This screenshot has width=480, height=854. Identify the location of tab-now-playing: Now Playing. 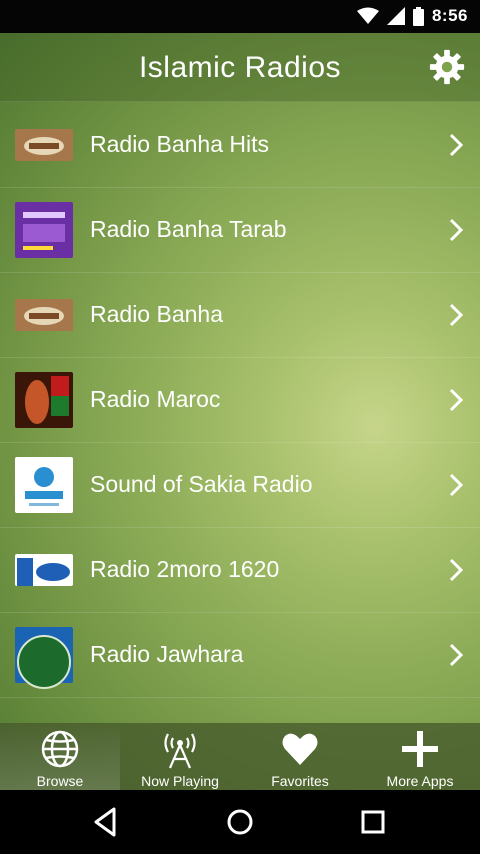
(180, 756).